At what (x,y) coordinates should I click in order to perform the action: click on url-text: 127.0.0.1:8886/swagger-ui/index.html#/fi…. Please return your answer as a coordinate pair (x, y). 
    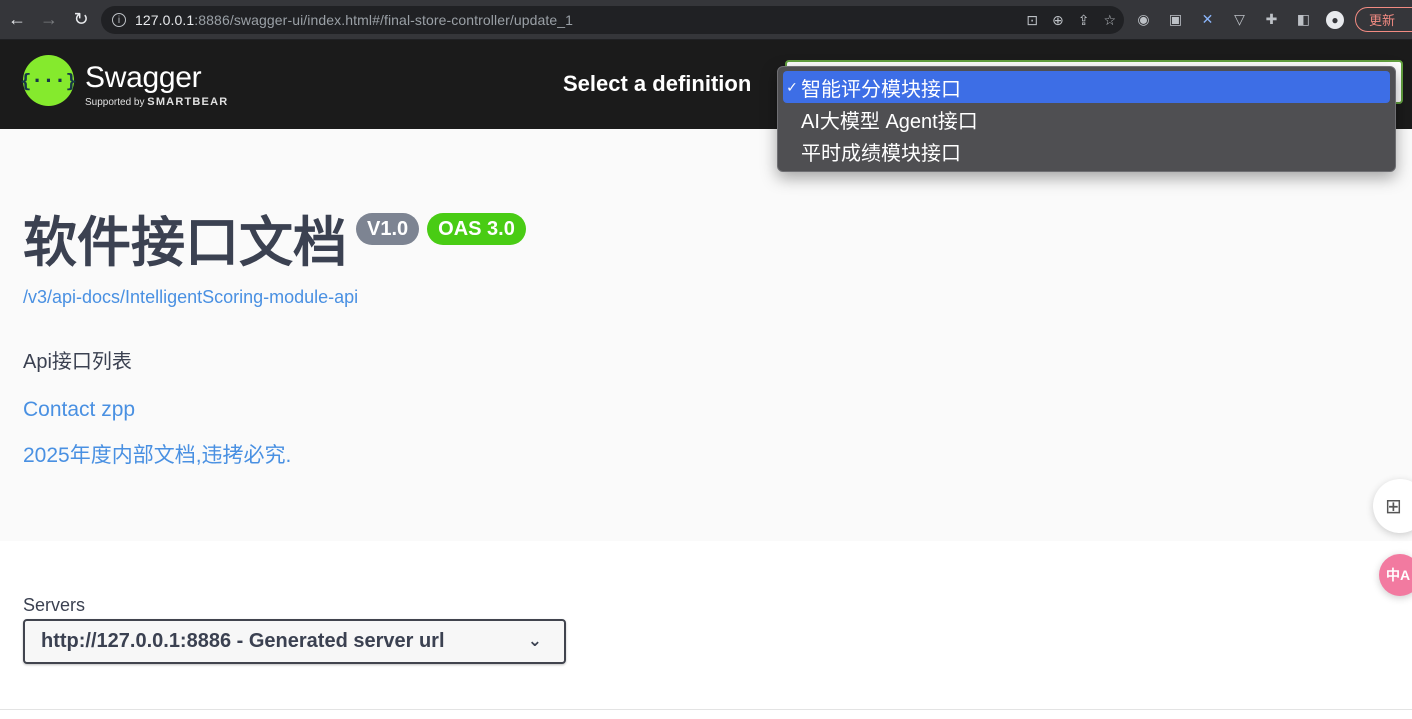
    Looking at the image, I should click on (354, 20).